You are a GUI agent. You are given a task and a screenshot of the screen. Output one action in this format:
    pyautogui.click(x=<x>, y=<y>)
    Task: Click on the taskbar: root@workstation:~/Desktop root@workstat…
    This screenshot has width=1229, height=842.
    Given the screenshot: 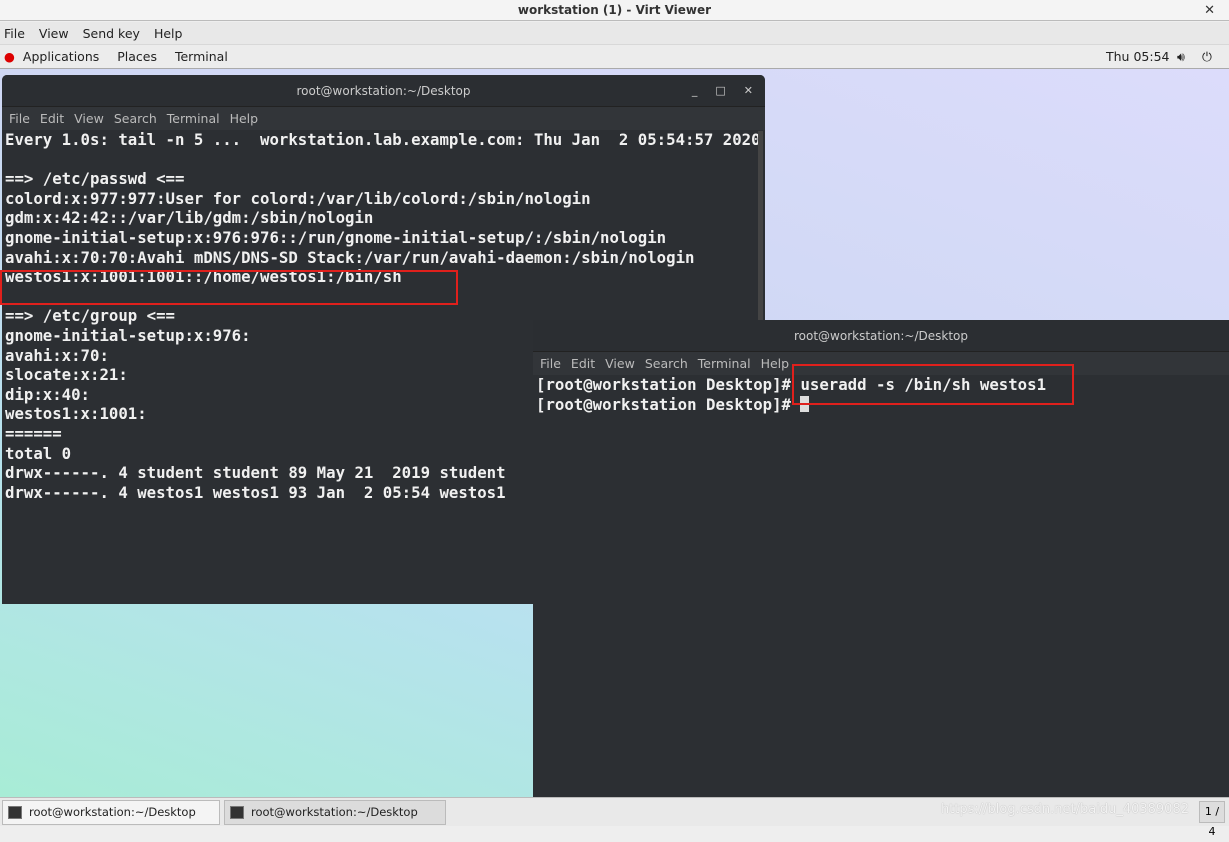 What is the action you would take?
    pyautogui.click(x=614, y=817)
    